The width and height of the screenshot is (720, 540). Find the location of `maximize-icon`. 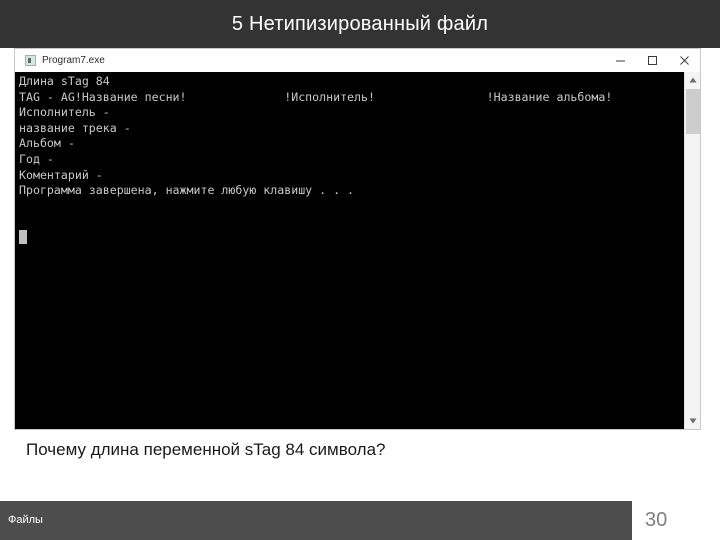

maximize-icon is located at coordinates (652, 60).